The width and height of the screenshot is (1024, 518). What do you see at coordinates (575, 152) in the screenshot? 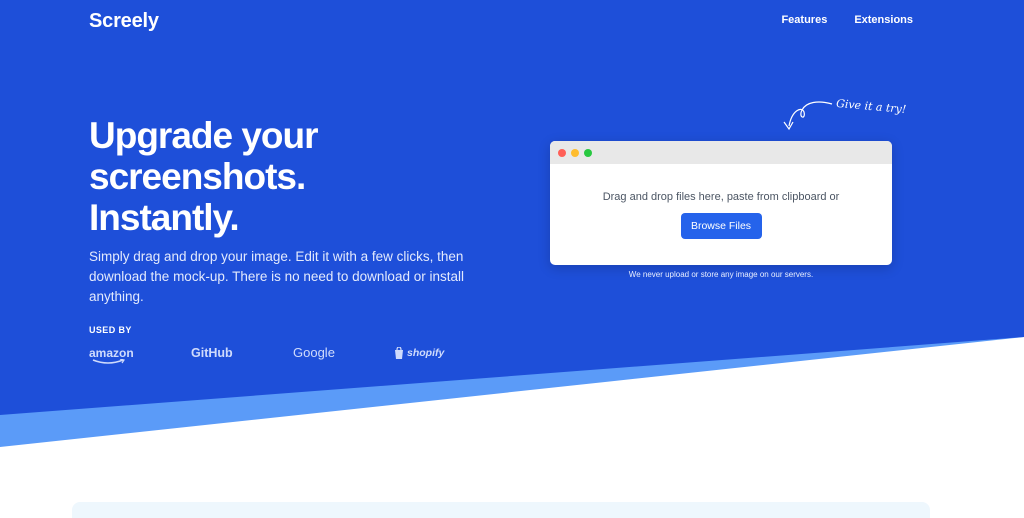
I see `window-minimize-dot-icon` at bounding box center [575, 152].